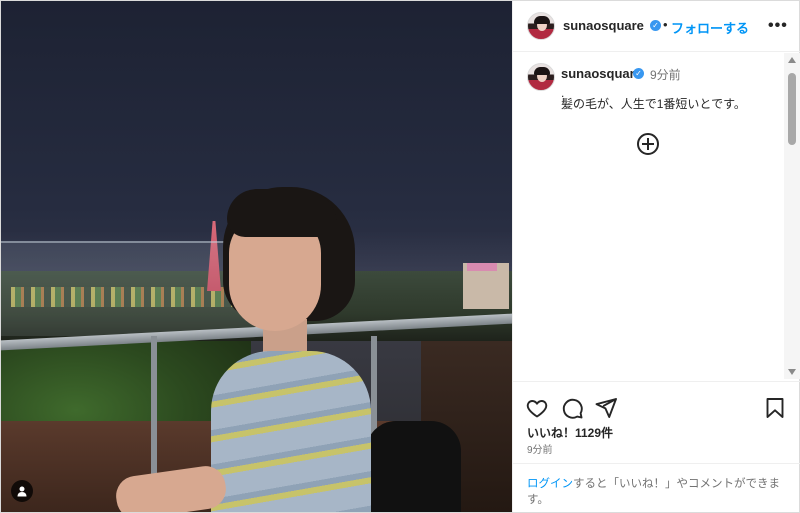 The image size is (800, 513). I want to click on login-prompt-text: ログインすると「いいね！」やコメントができます。, so click(658, 492).